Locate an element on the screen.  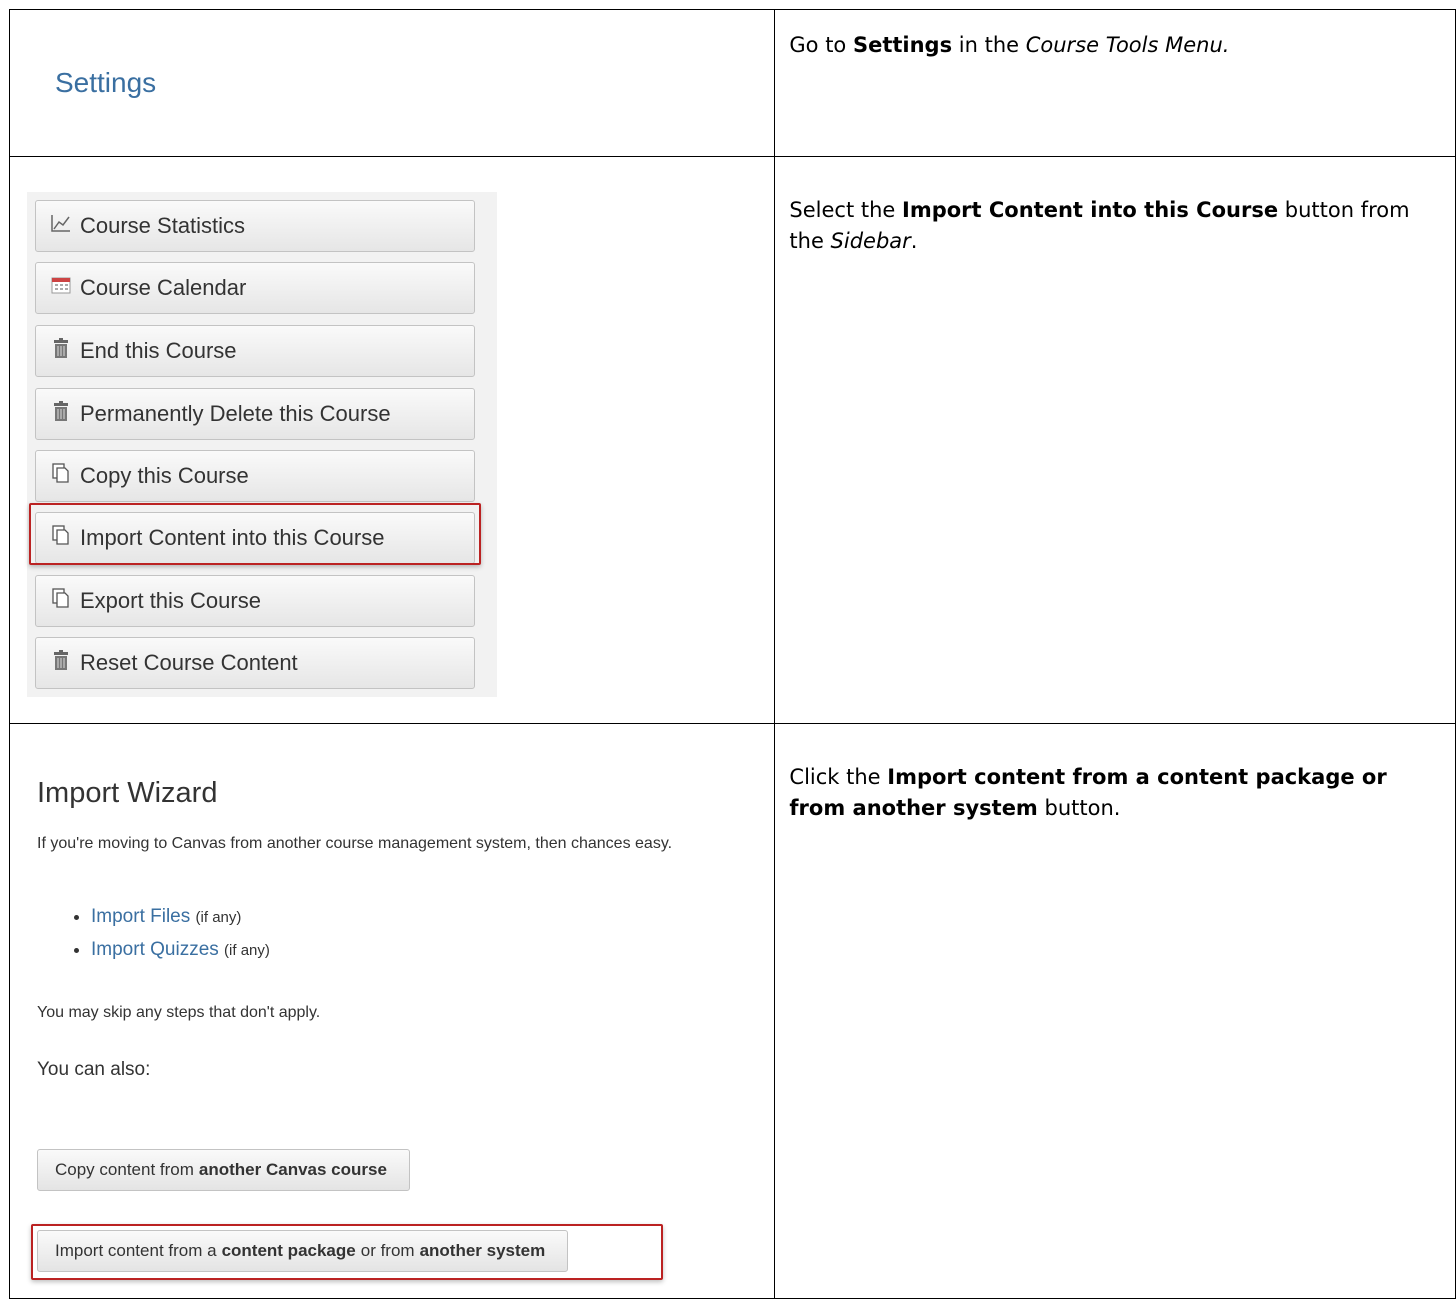
end-course-label: End this Course is located at coordinates (158, 350).